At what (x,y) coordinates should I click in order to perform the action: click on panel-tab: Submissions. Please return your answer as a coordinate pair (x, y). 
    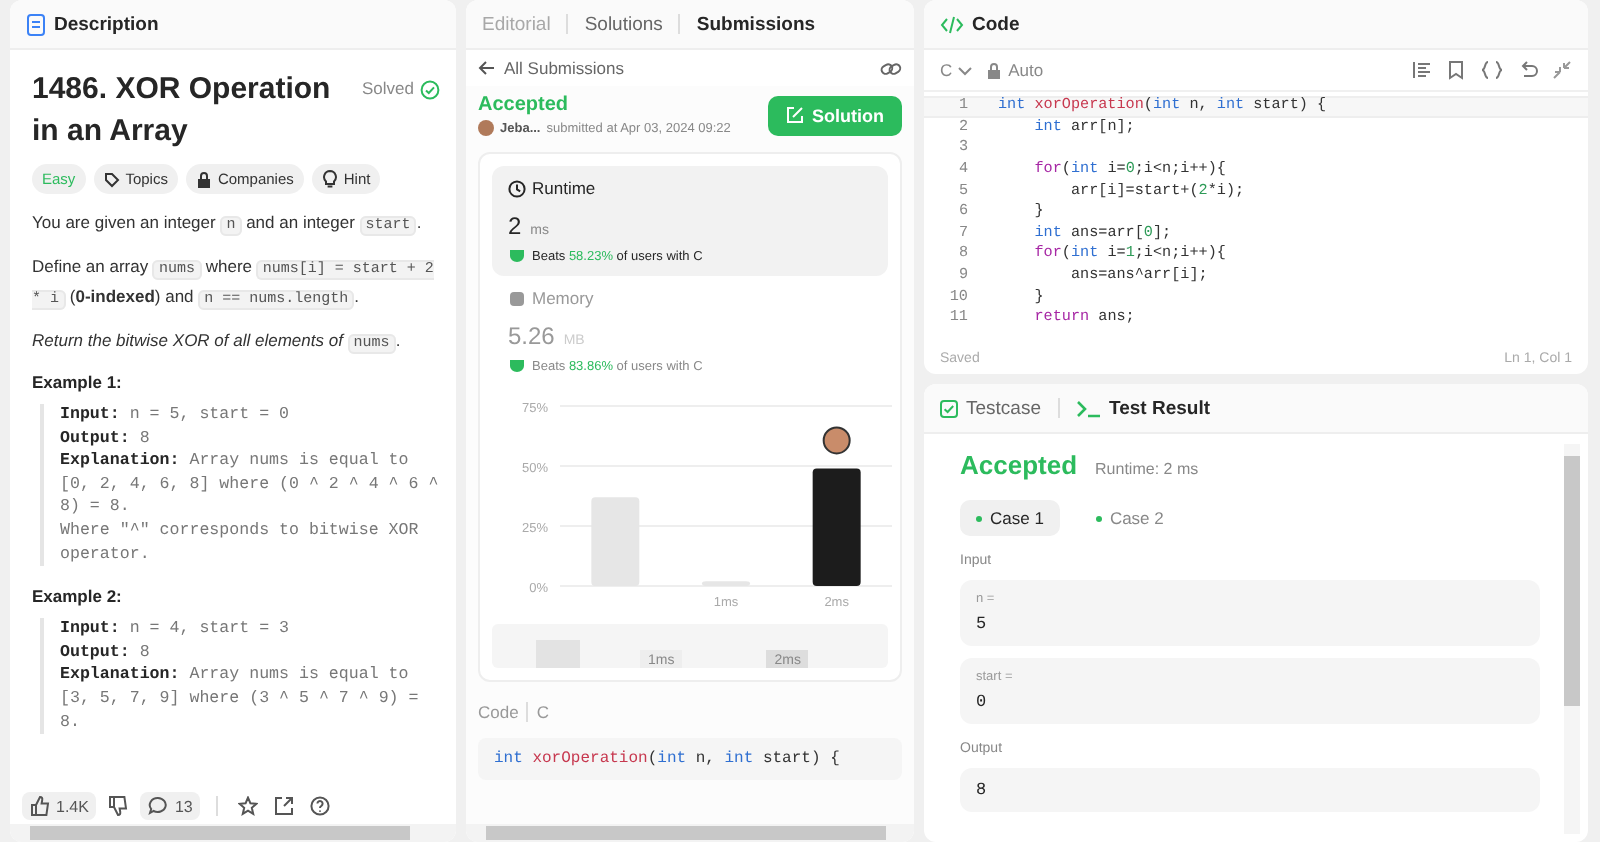
    Looking at the image, I should click on (756, 24).